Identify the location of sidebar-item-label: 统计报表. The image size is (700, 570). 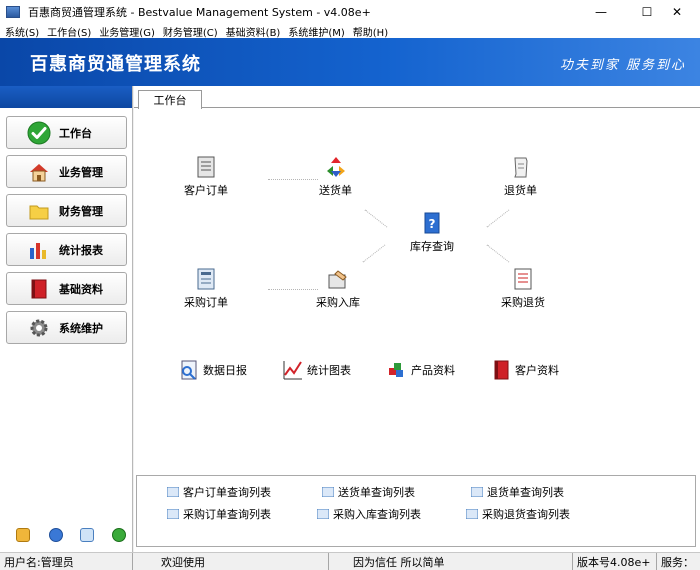
(81, 250).